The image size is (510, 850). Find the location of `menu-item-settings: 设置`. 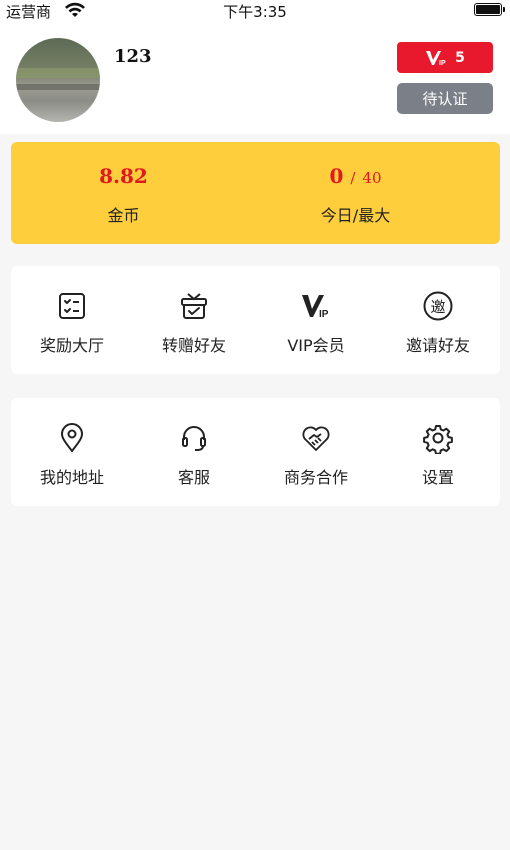

menu-item-settings: 设置 is located at coordinates (438, 452).